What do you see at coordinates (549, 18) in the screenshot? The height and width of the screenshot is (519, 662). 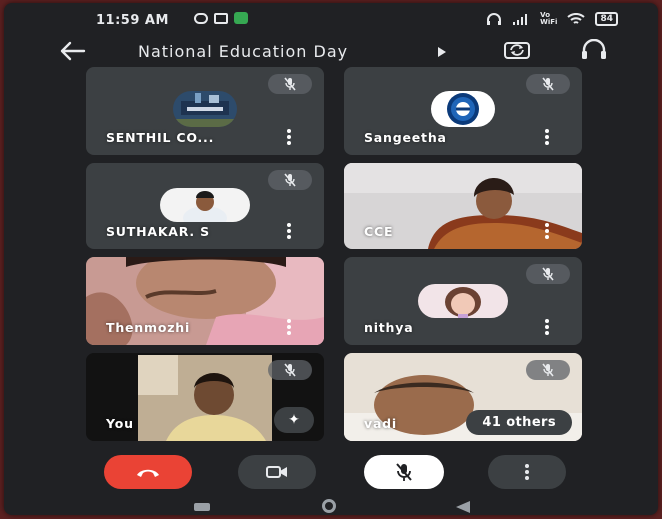 I see `vowifi-label: Vo WiFi` at bounding box center [549, 18].